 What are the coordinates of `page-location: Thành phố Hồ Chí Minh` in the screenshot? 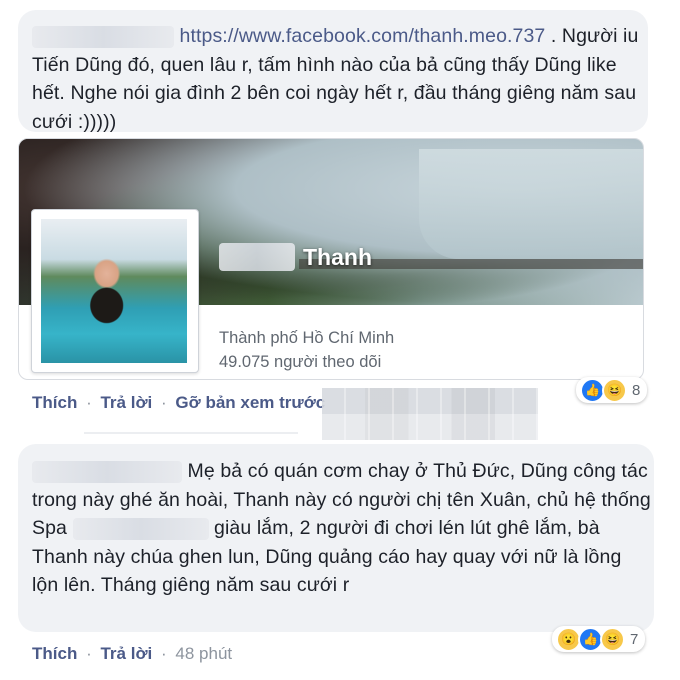 It's located at (307, 338).